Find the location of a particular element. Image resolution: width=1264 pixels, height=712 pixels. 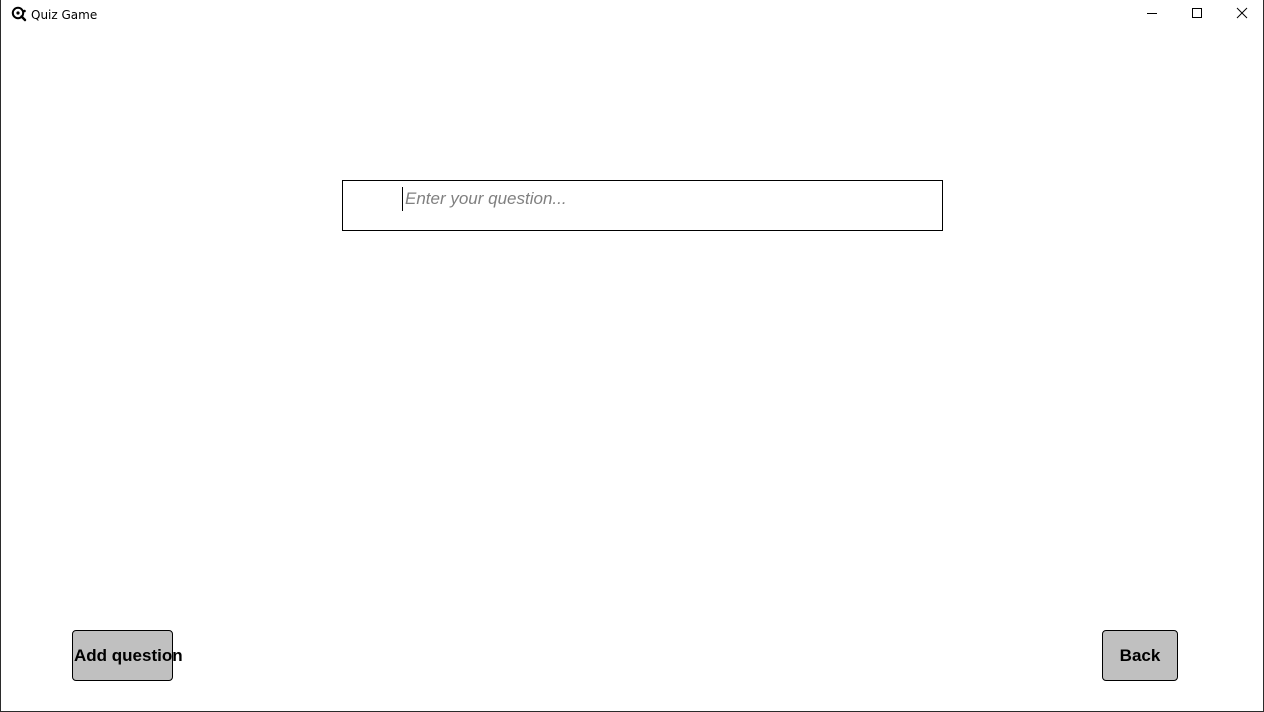

question-input is located at coordinates (663, 199).